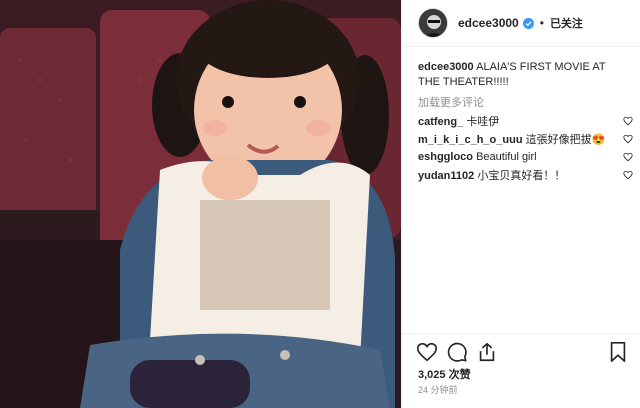  I want to click on header-username: edcee3000, so click(488, 23).